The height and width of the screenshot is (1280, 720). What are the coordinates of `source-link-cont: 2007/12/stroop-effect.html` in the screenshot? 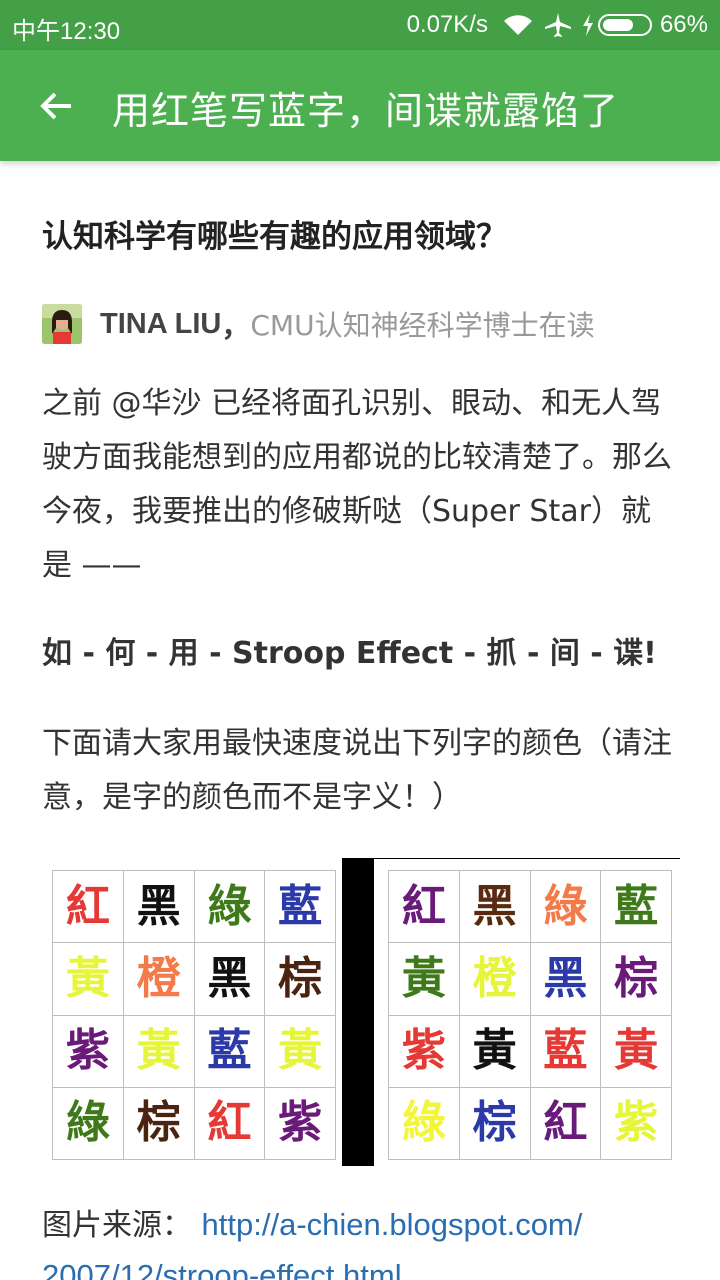 It's located at (222, 1269).